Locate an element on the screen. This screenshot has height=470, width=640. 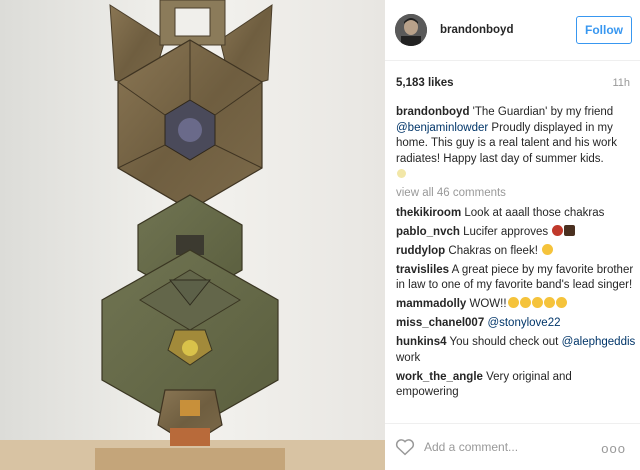
comment-text-after: work is located at coordinates (408, 357).